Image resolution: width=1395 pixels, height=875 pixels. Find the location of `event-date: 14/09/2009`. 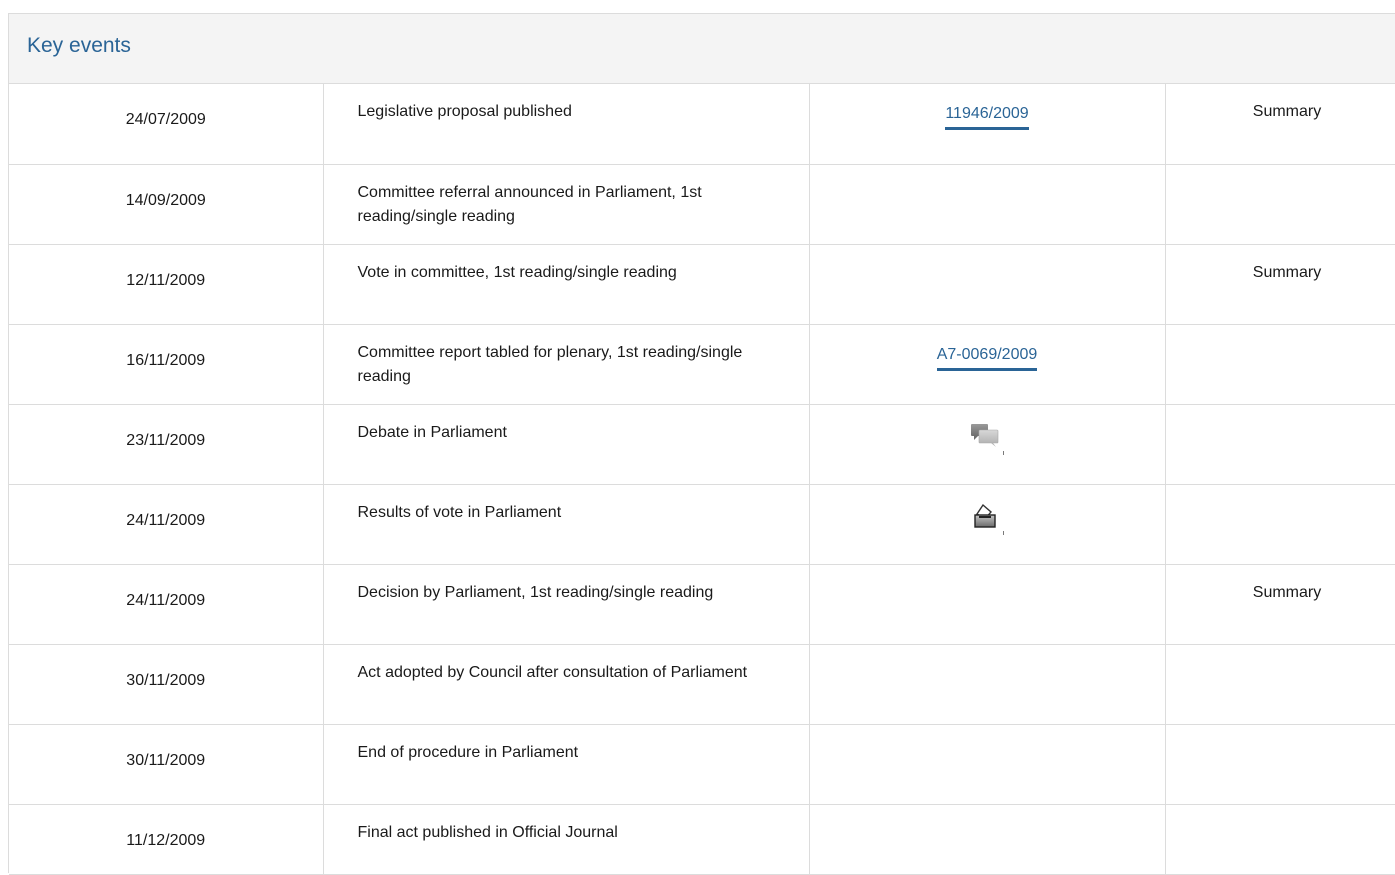

event-date: 14/09/2009 is located at coordinates (166, 204).